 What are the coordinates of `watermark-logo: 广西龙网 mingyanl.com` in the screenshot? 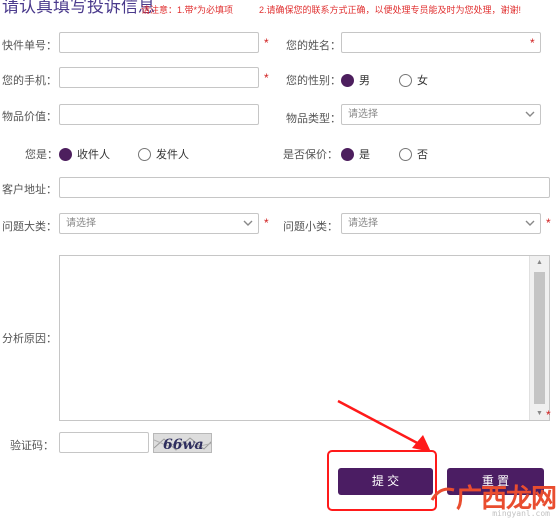 It's located at (492, 498).